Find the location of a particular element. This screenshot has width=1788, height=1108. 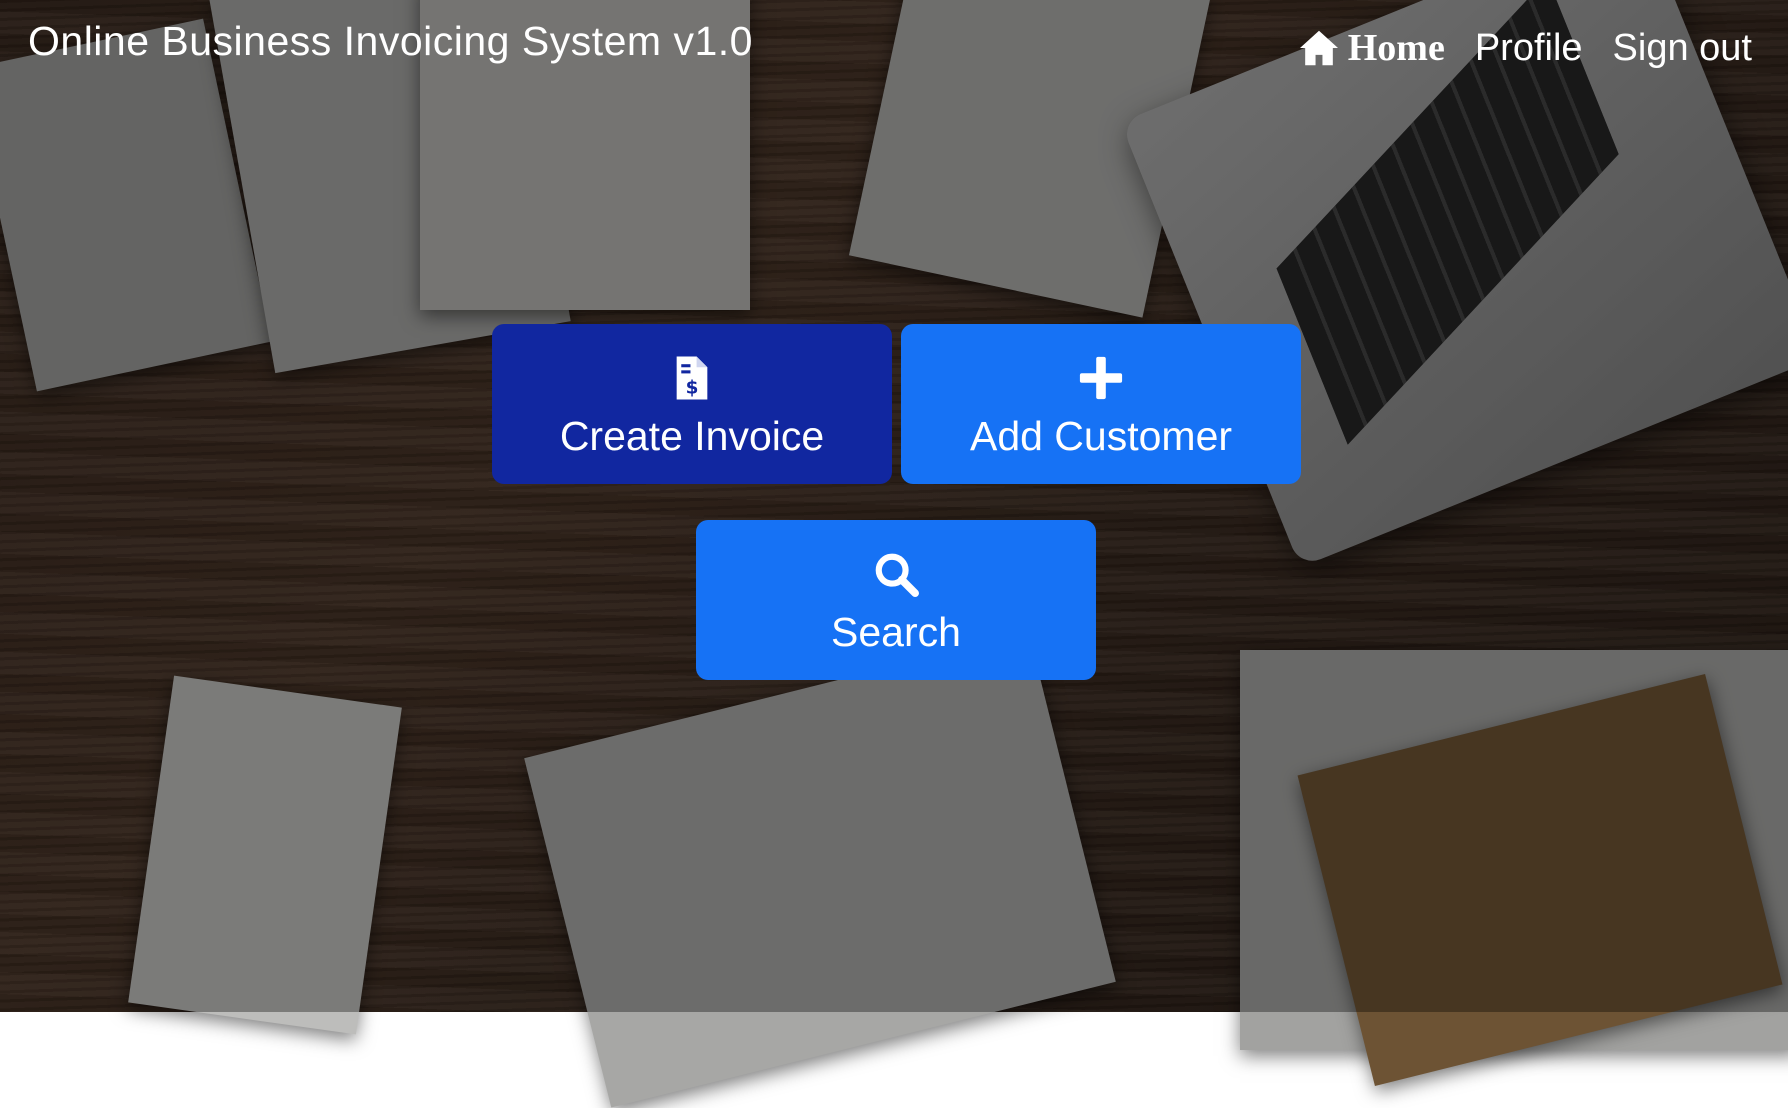

add-customer-button: Add Customer is located at coordinates (1101, 404).